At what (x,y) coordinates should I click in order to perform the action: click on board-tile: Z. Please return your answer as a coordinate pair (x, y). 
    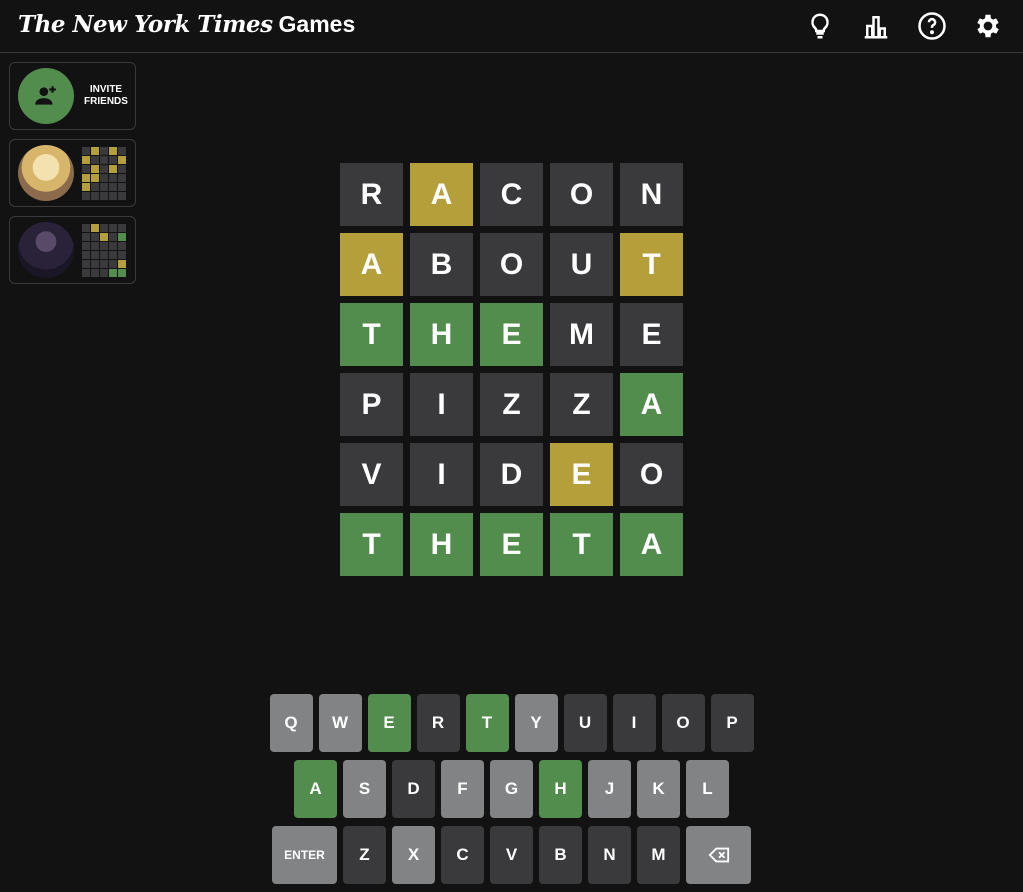
    Looking at the image, I should click on (511, 404).